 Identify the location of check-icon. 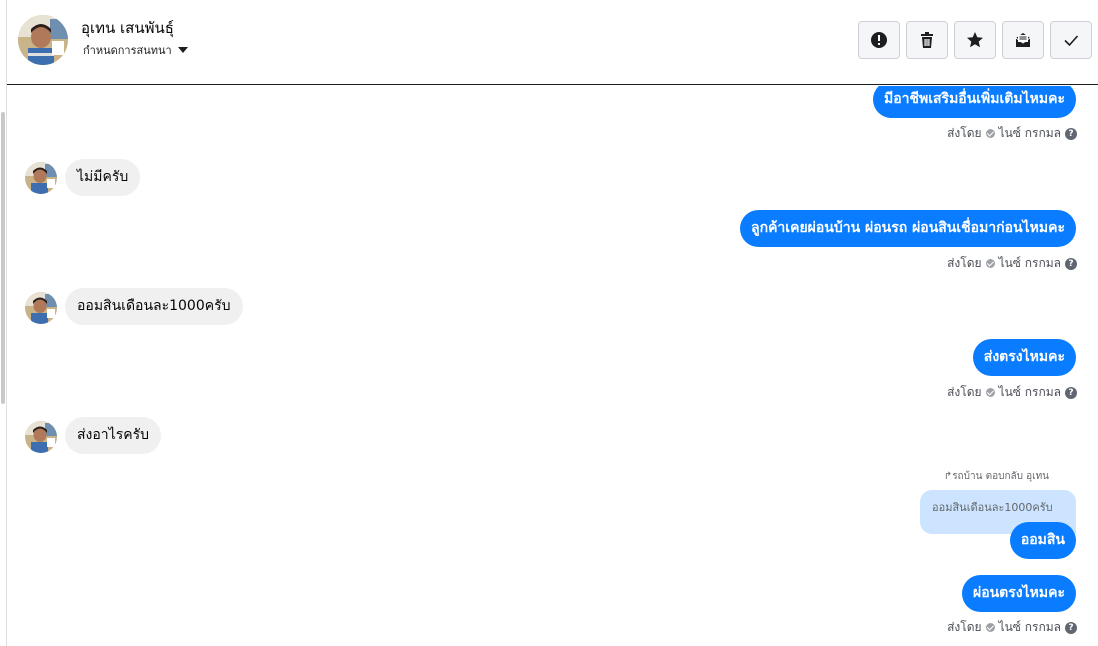
(1071, 41).